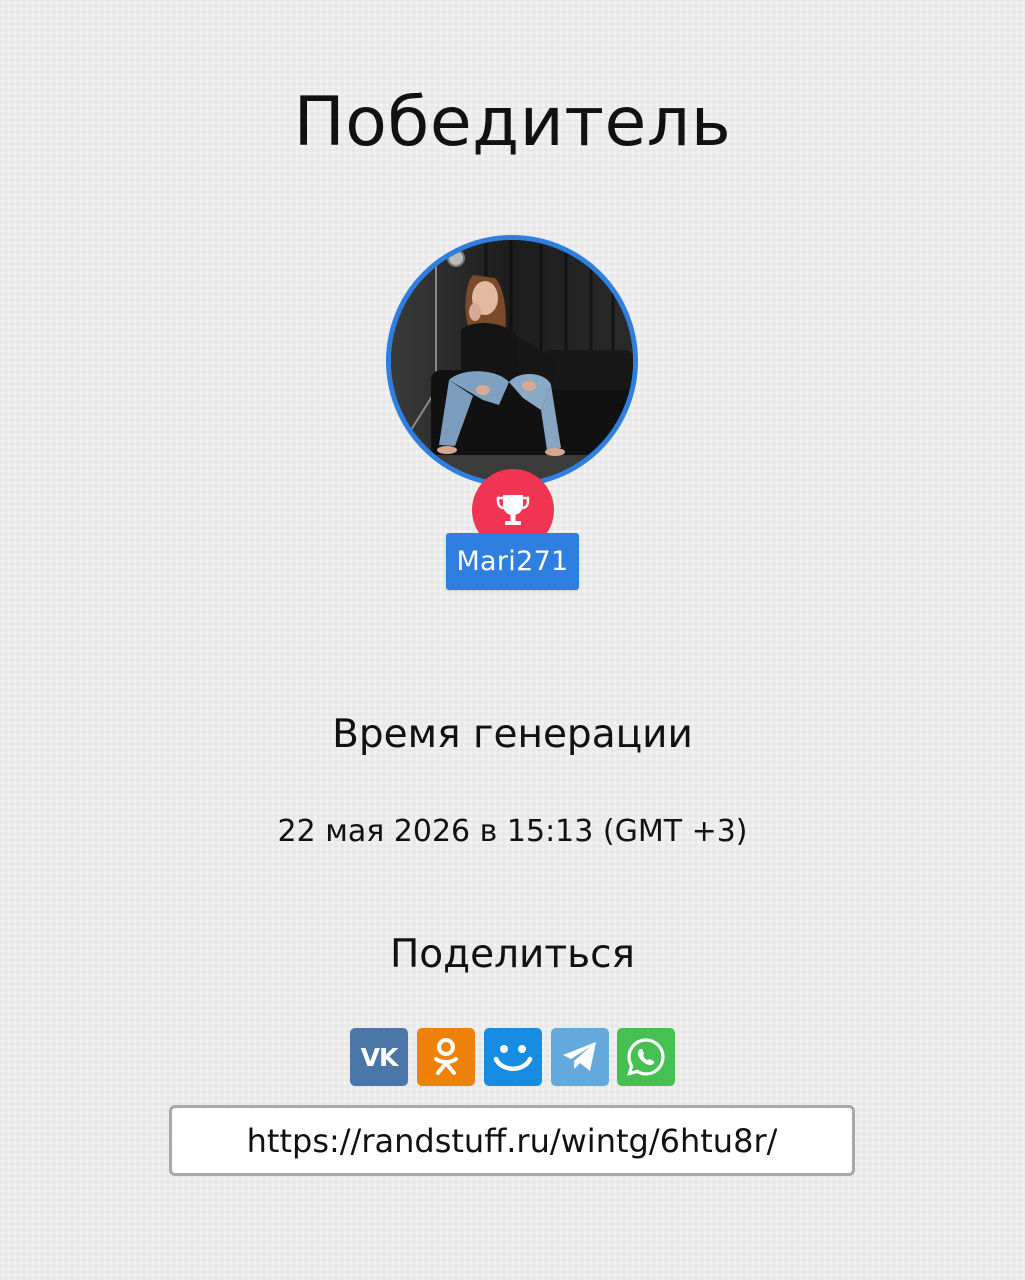 The height and width of the screenshot is (1280, 1025). What do you see at coordinates (512, 954) in the screenshot?
I see `share-heading: Поделиться` at bounding box center [512, 954].